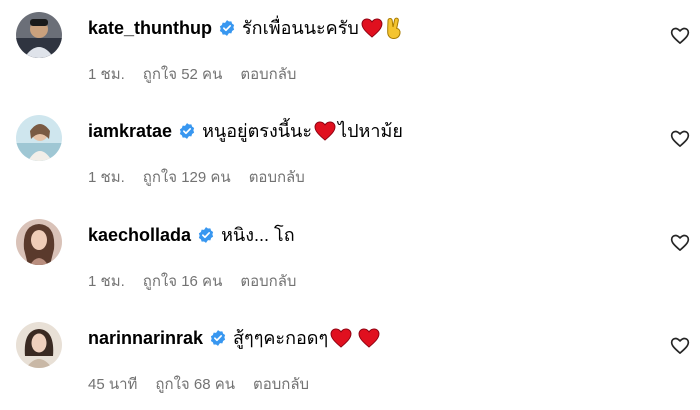  I want to click on comment-likes: ถูกใจ 68 คน, so click(195, 384).